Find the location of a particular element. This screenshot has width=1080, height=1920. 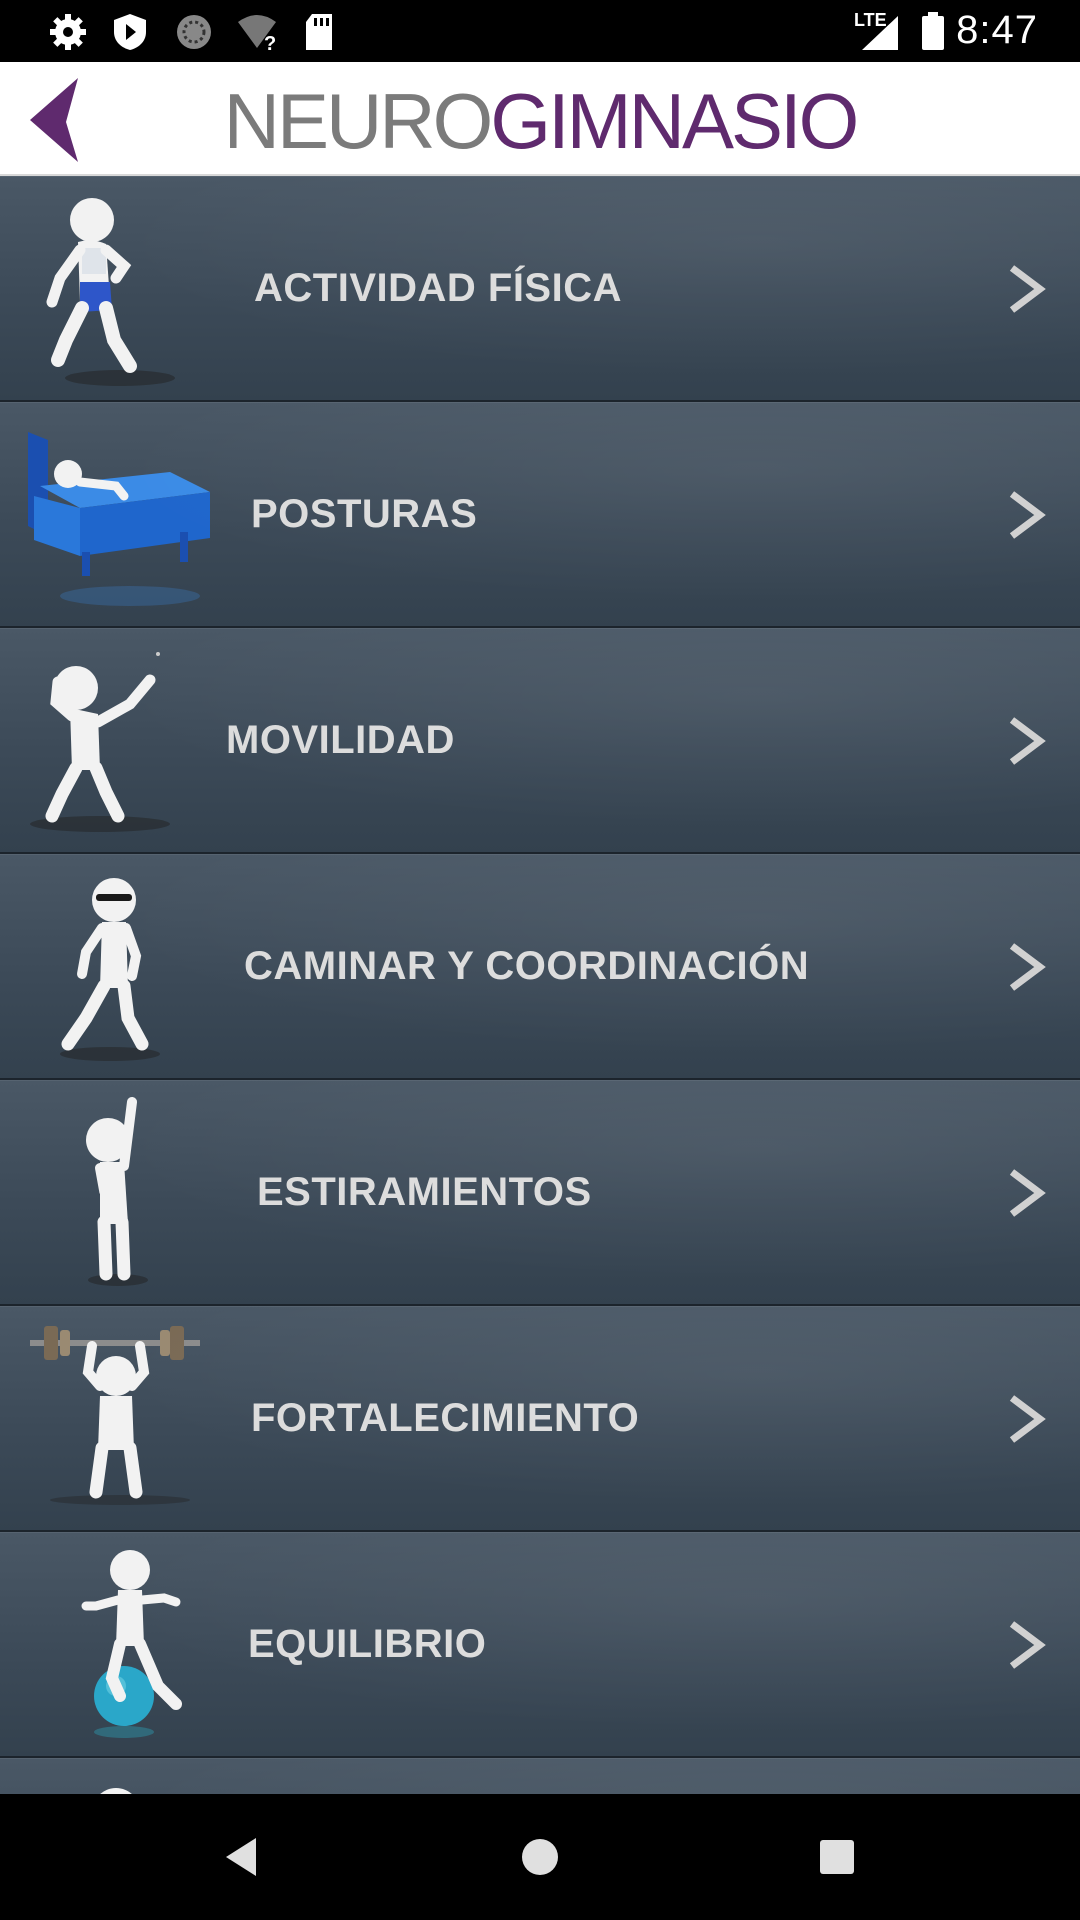

menu-item-label: ESTIRAMIENTOS is located at coordinates (424, 1192).